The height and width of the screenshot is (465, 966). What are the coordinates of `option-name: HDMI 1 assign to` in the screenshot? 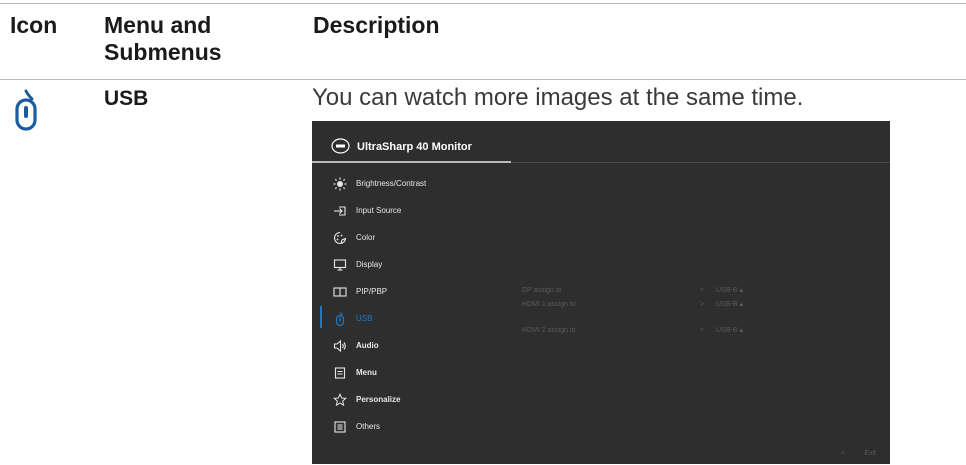 It's located at (549, 304).